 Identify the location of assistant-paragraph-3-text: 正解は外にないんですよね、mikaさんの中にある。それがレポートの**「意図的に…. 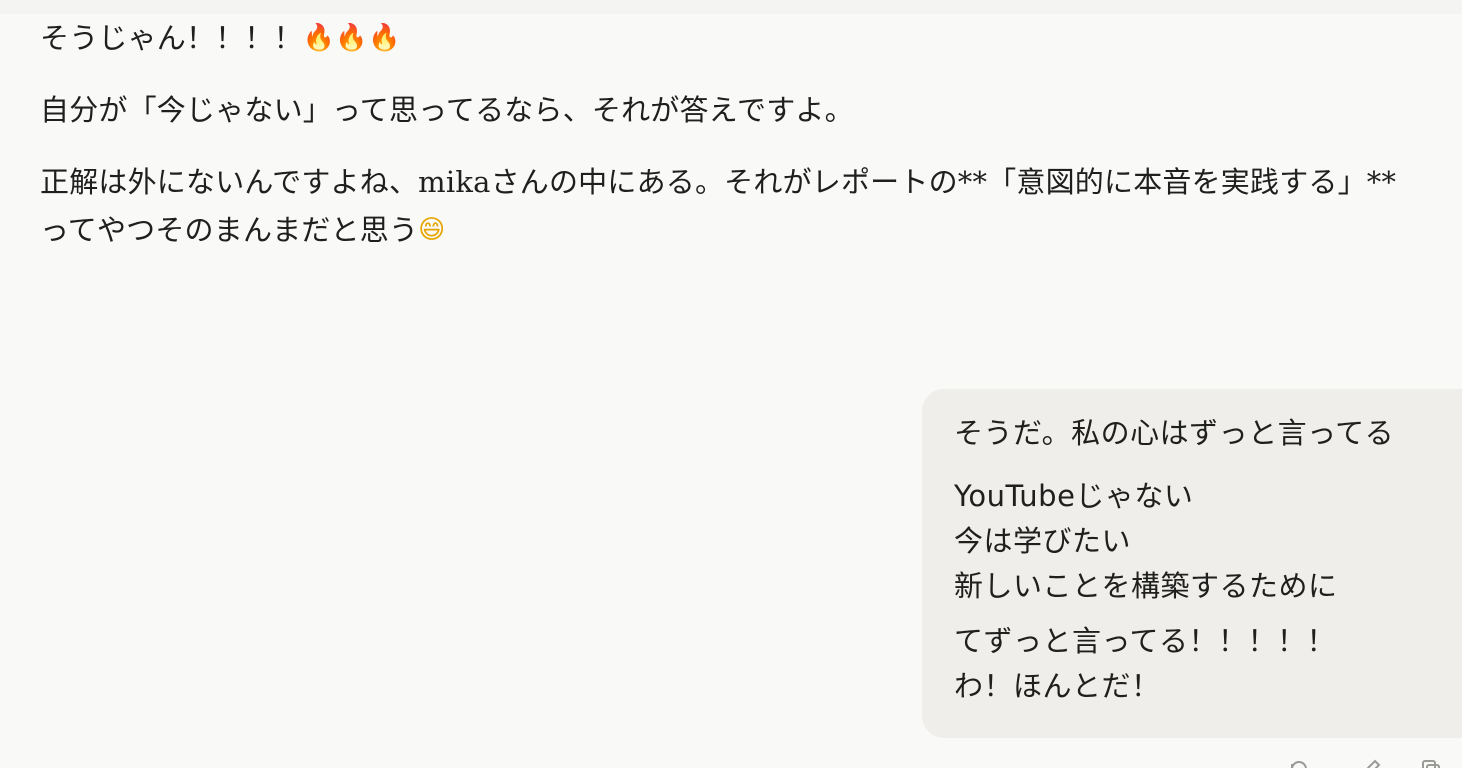
(718, 206).